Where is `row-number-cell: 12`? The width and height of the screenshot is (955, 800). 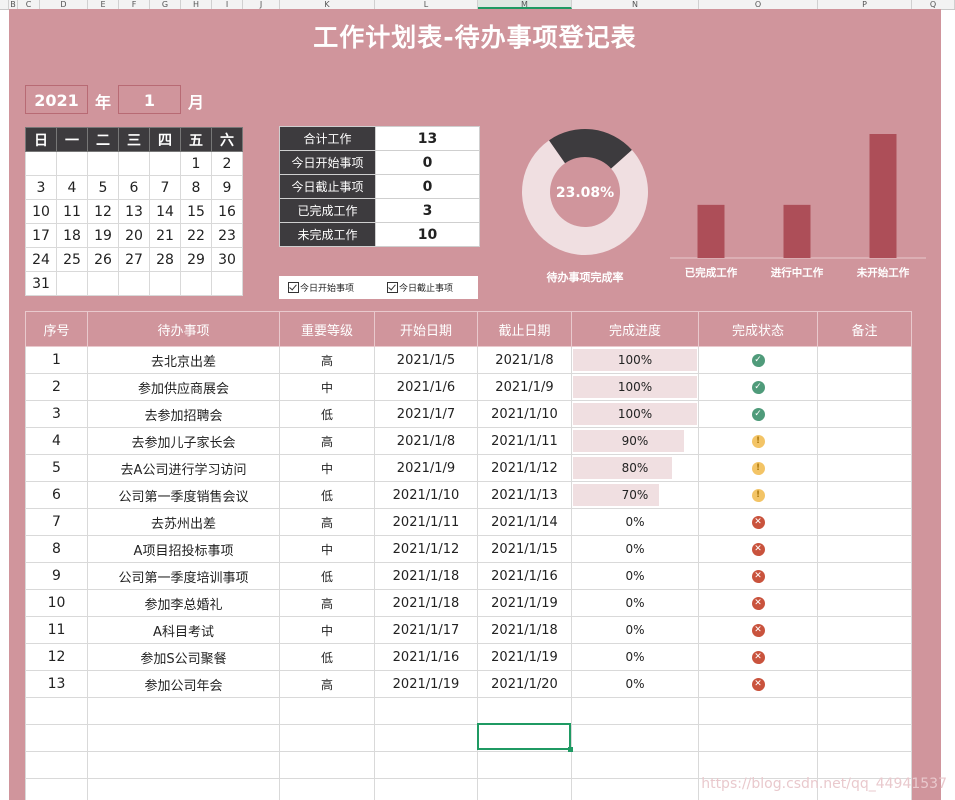
row-number-cell: 12 is located at coordinates (56, 657).